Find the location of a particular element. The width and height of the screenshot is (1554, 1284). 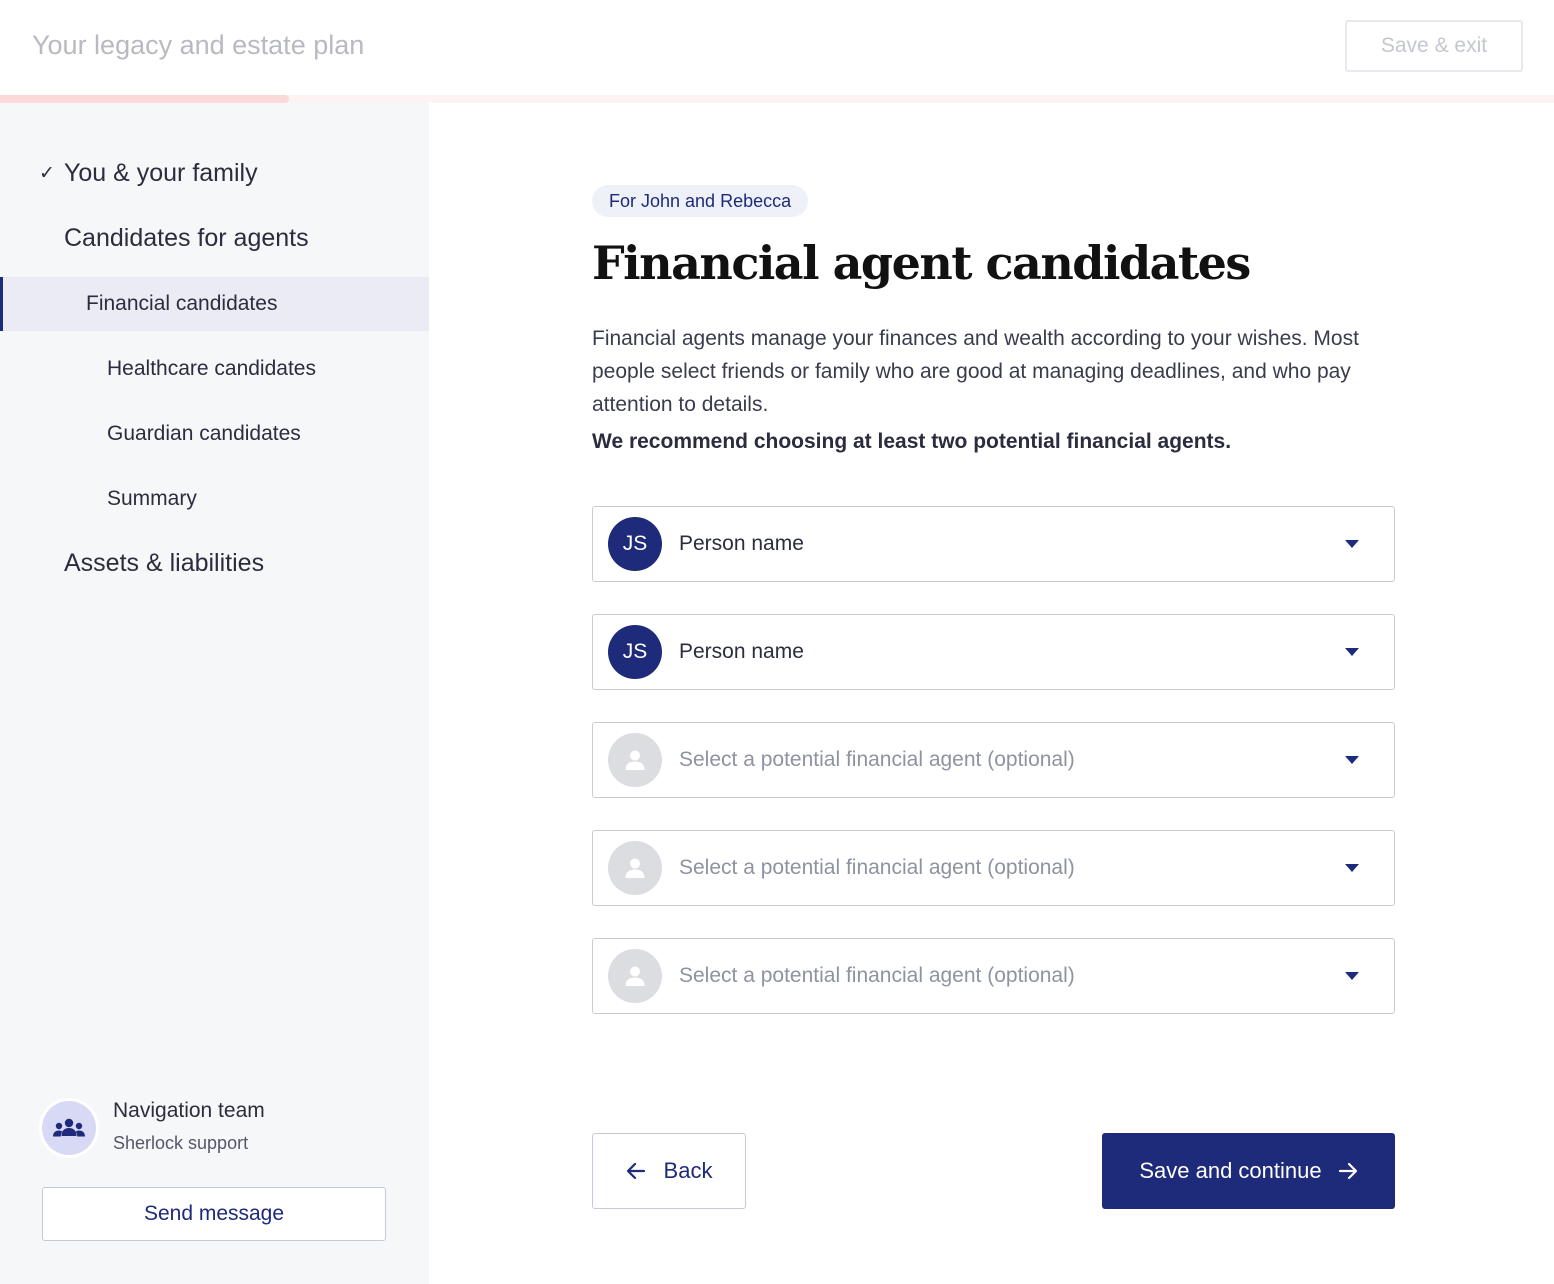

back-label: Back is located at coordinates (688, 1170).